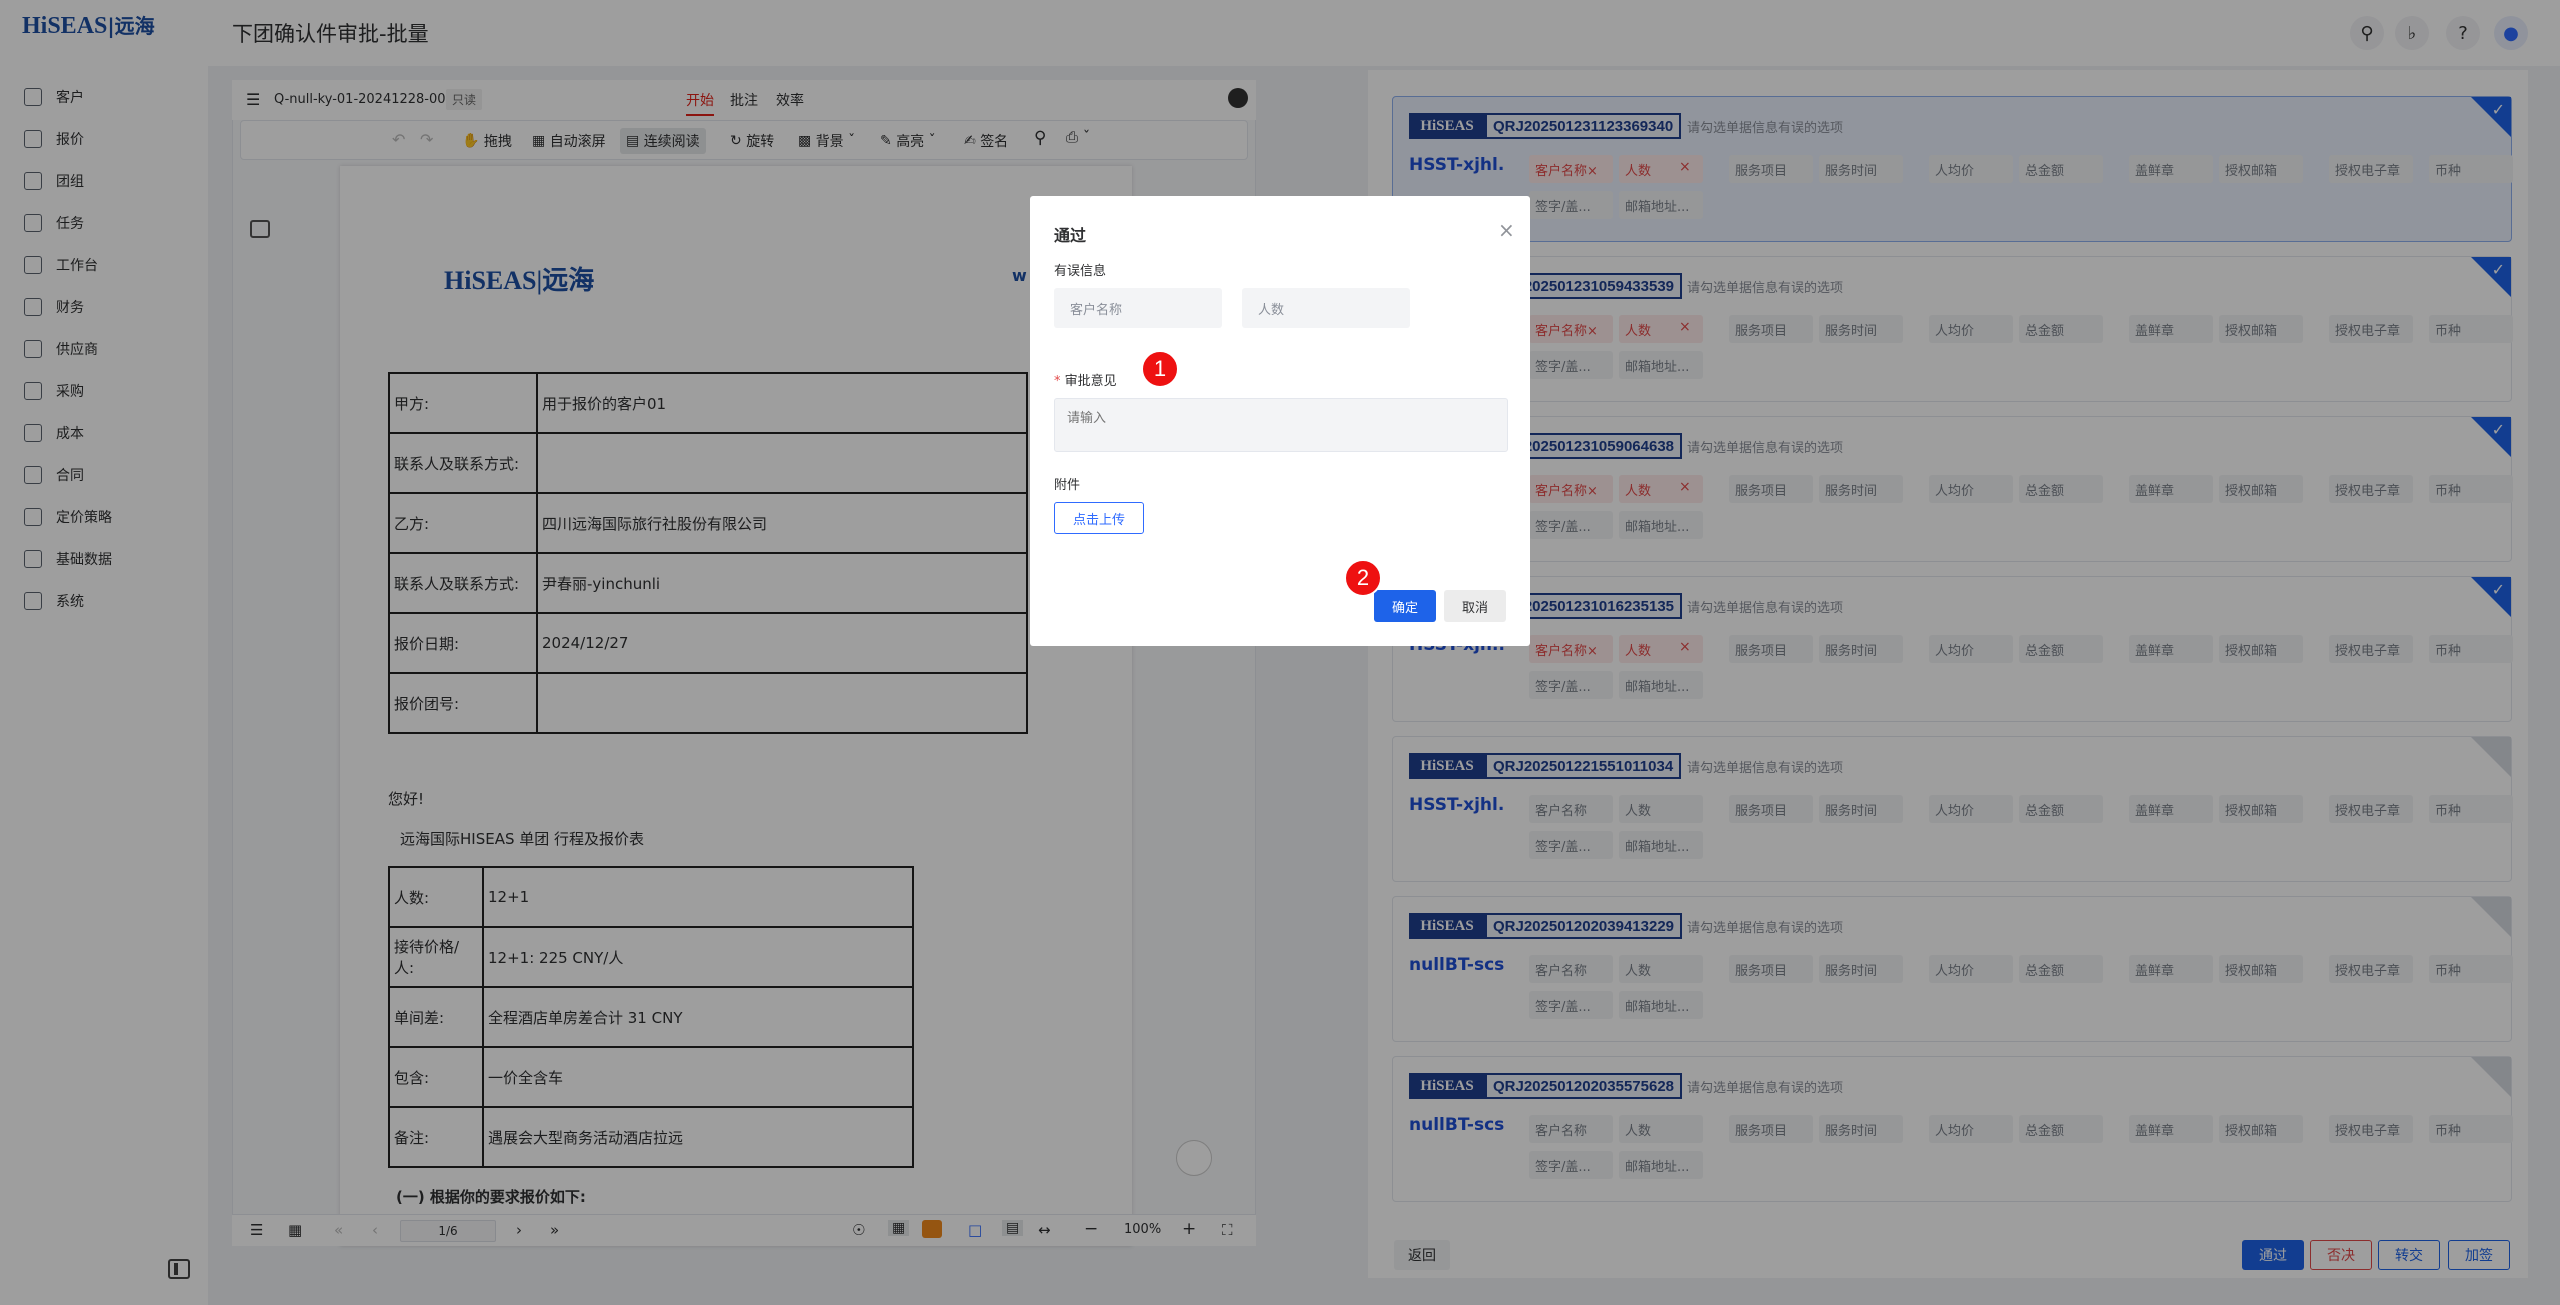 Image resolution: width=2560 pixels, height=1305 pixels. I want to click on error-chip-customer-name: 客户名称, so click(1138, 308).